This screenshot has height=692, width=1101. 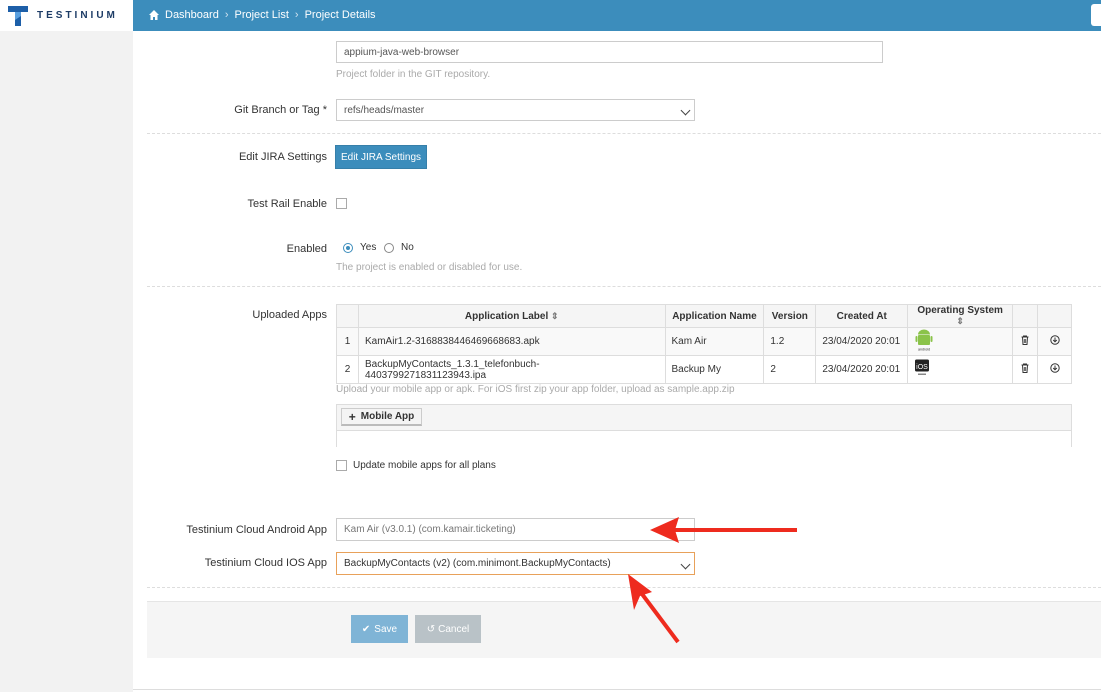 I want to click on android-app-value: Kam Air (v3.0.1) (com.kamair.ticketing), so click(x=430, y=529).